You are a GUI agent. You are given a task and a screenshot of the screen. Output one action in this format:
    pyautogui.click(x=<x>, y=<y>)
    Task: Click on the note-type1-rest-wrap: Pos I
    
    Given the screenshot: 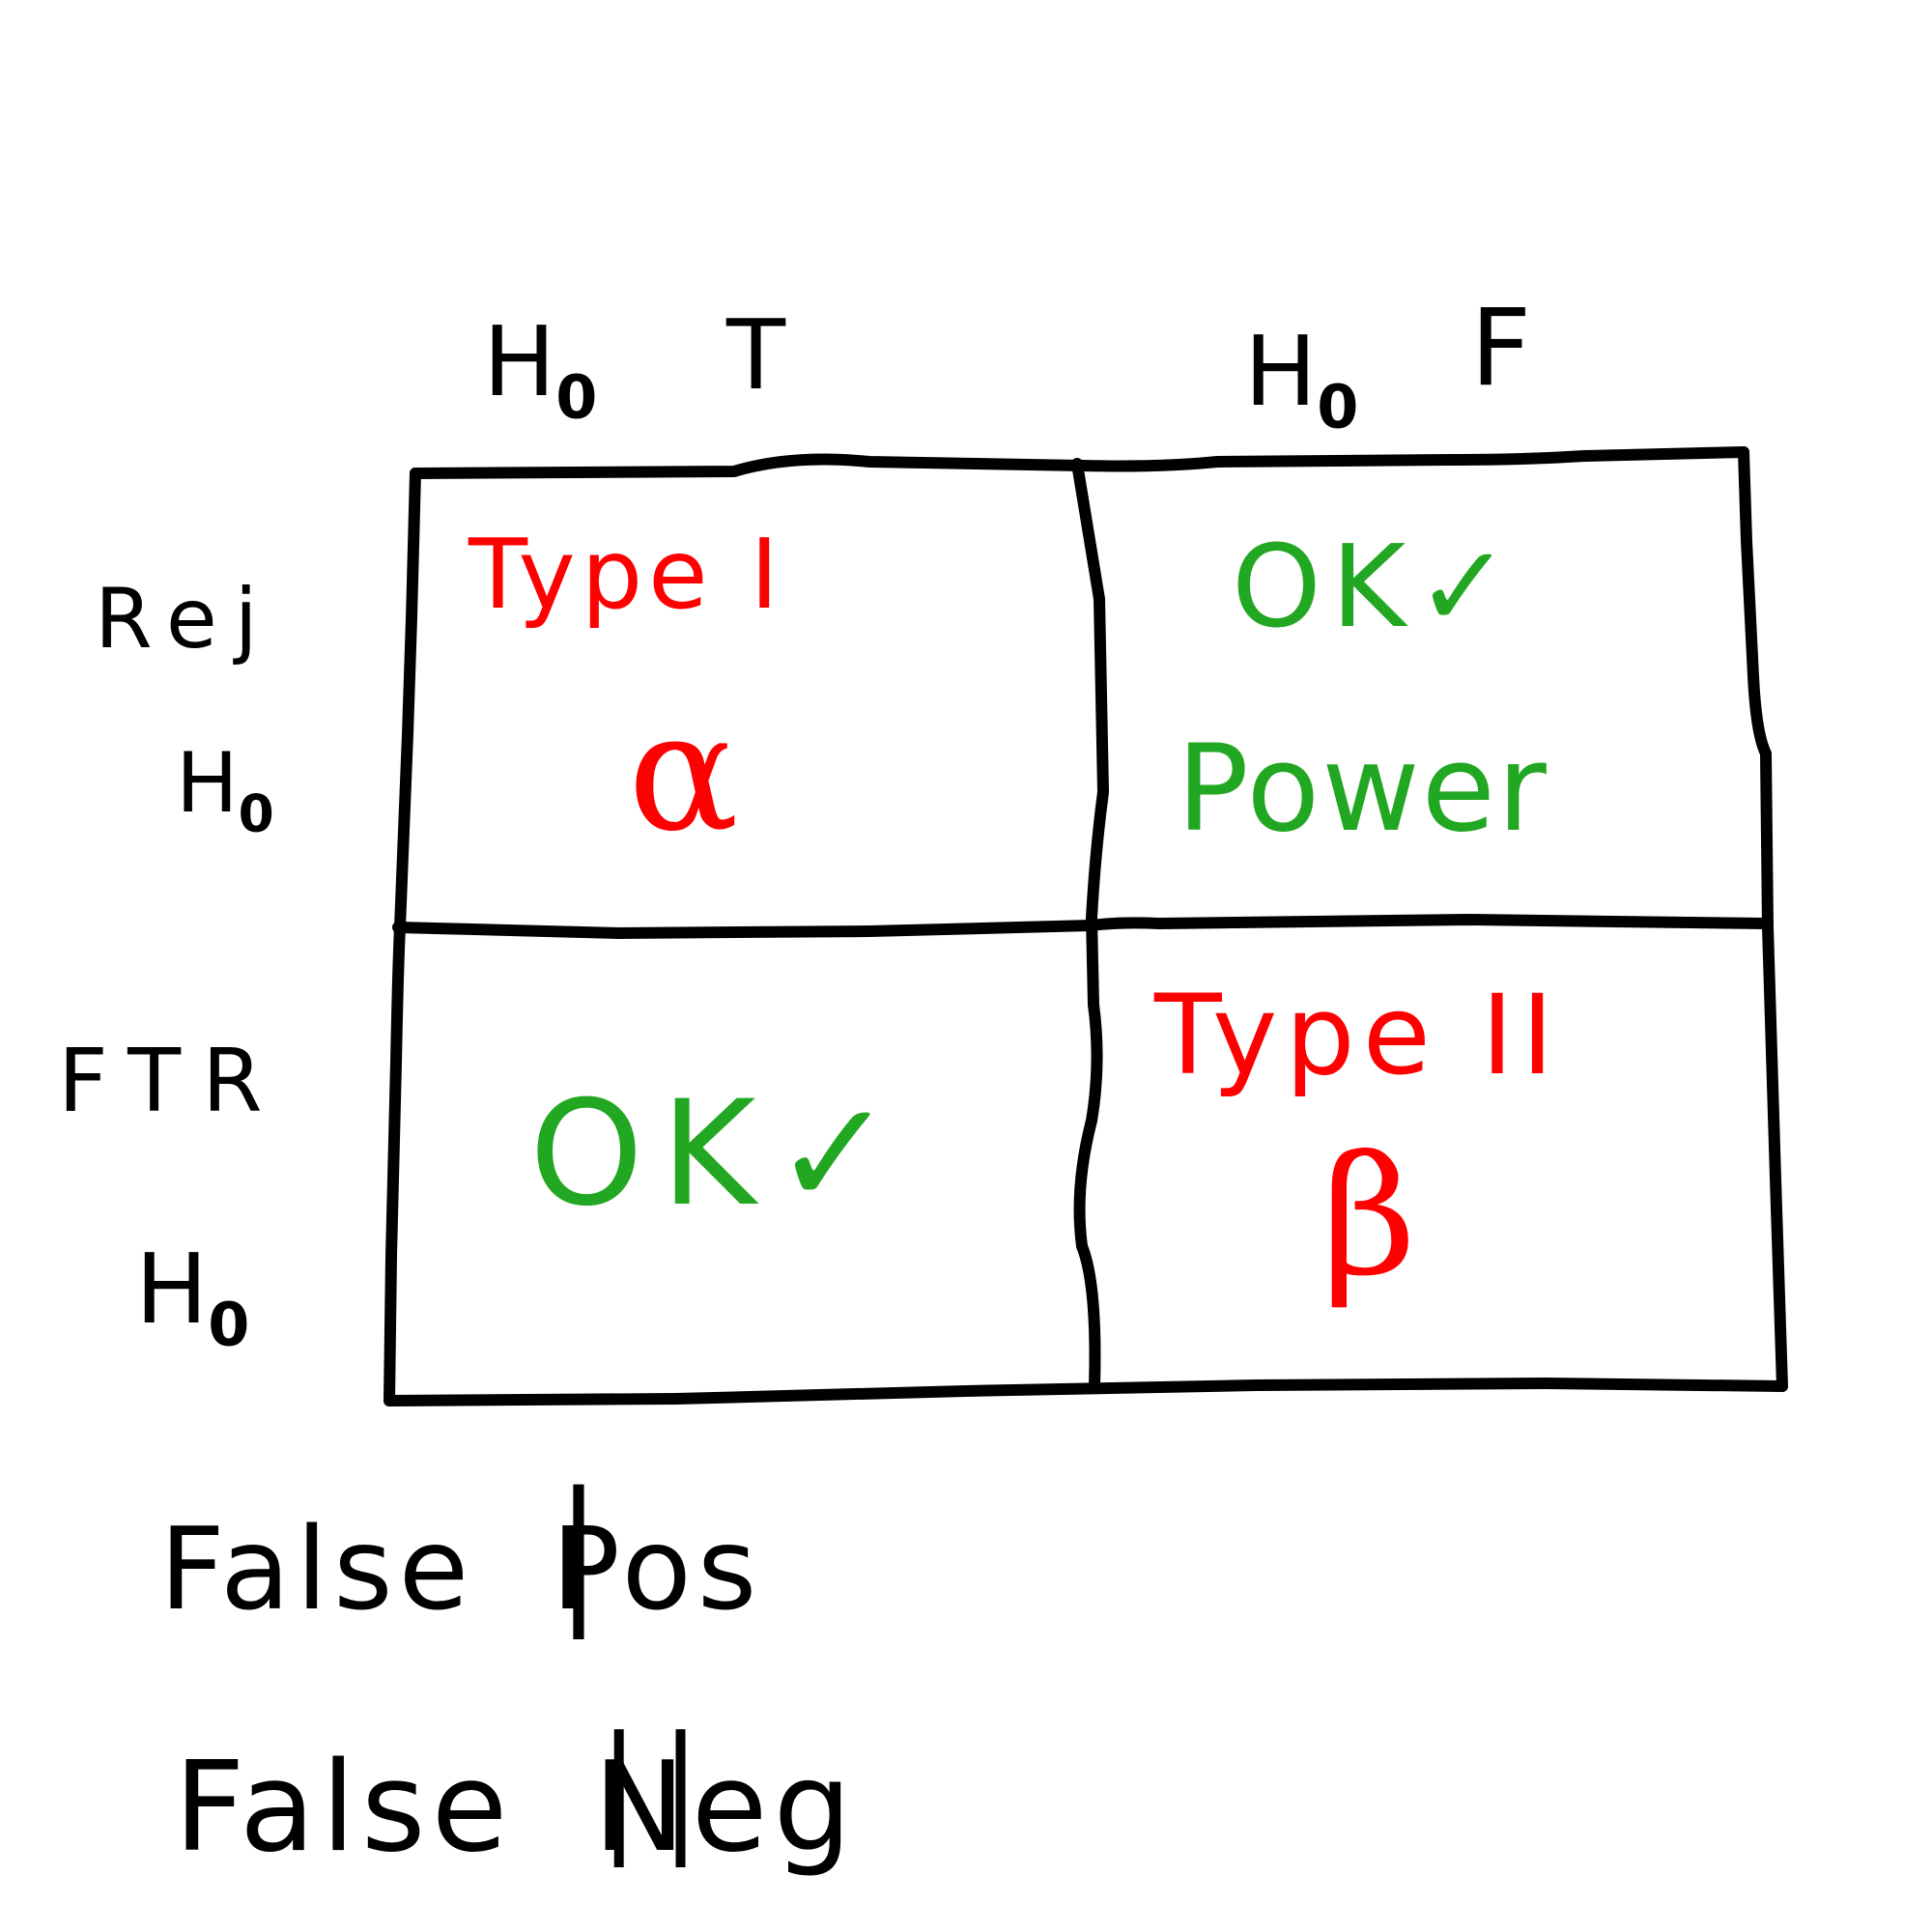 What is the action you would take?
    pyautogui.click(x=655, y=1566)
    